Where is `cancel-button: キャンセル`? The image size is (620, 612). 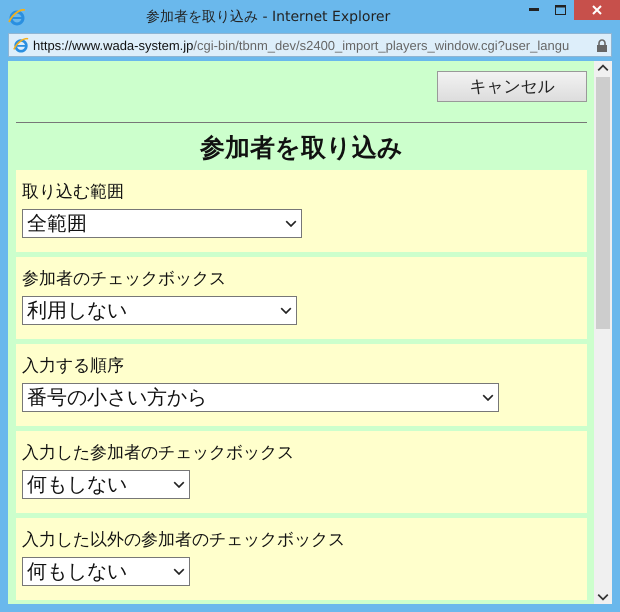 cancel-button: キャンセル is located at coordinates (512, 86).